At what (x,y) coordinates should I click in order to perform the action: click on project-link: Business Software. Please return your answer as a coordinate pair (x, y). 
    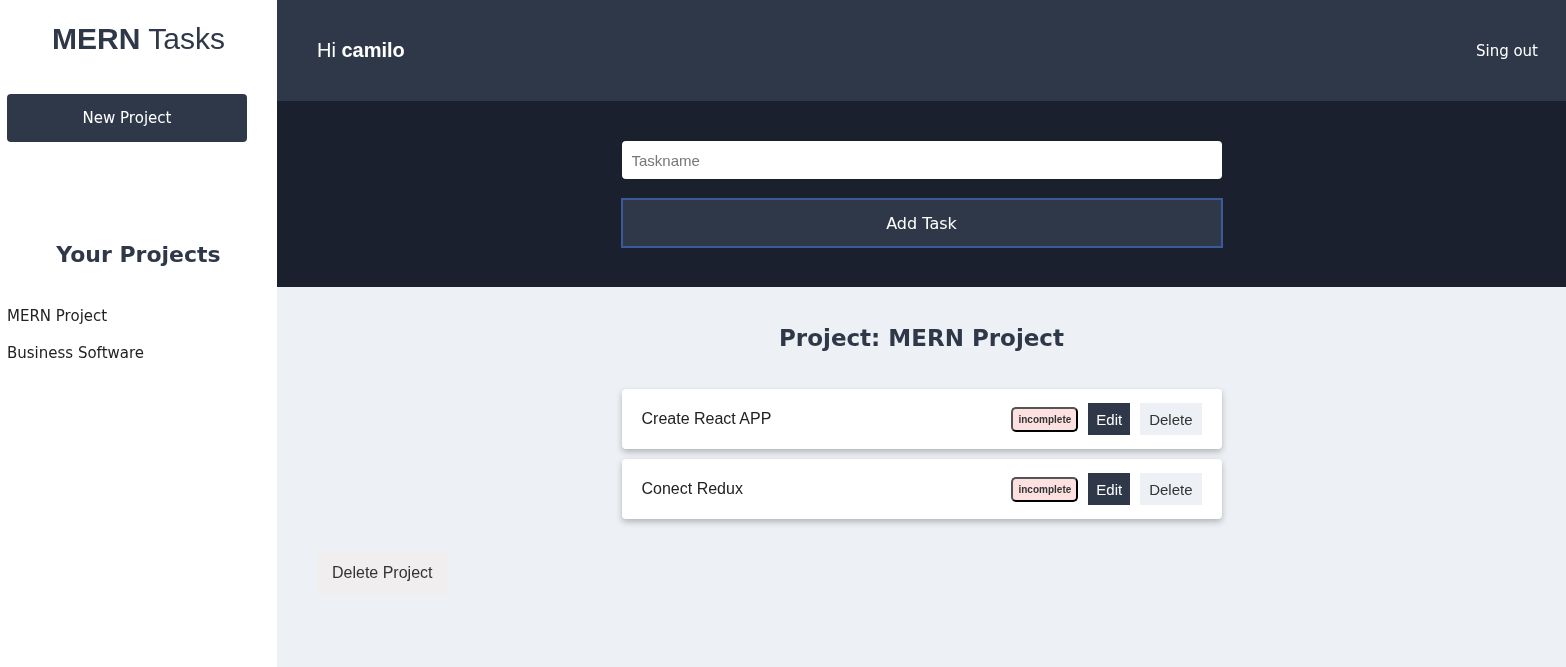
    Looking at the image, I should click on (76, 353).